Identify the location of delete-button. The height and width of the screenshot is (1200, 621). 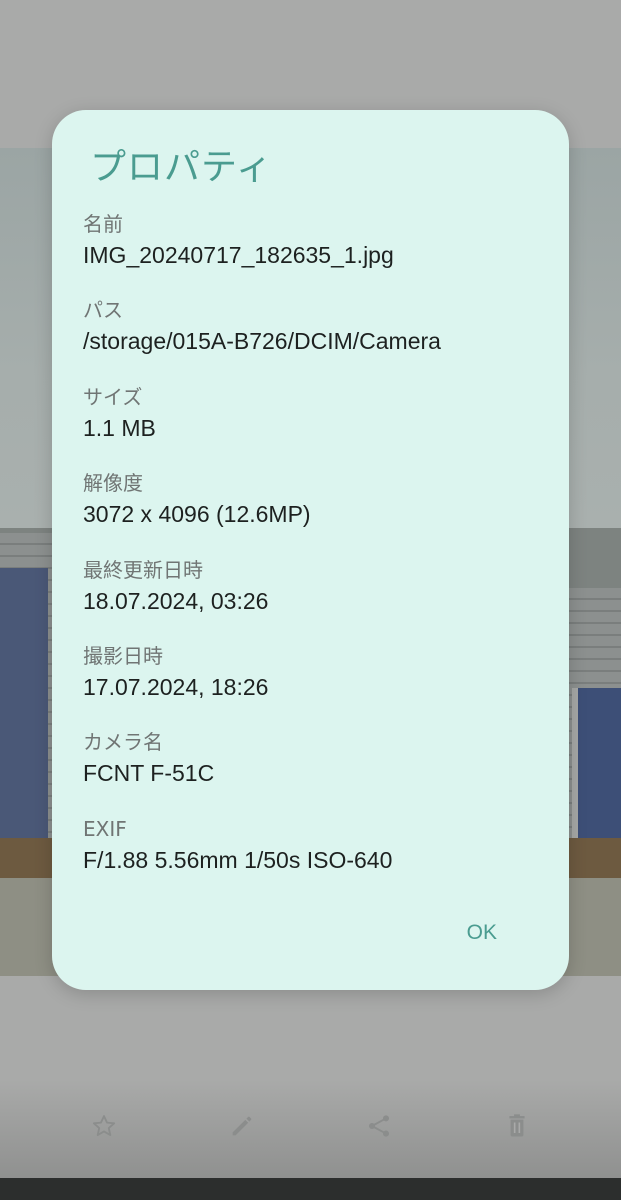
(517, 1126).